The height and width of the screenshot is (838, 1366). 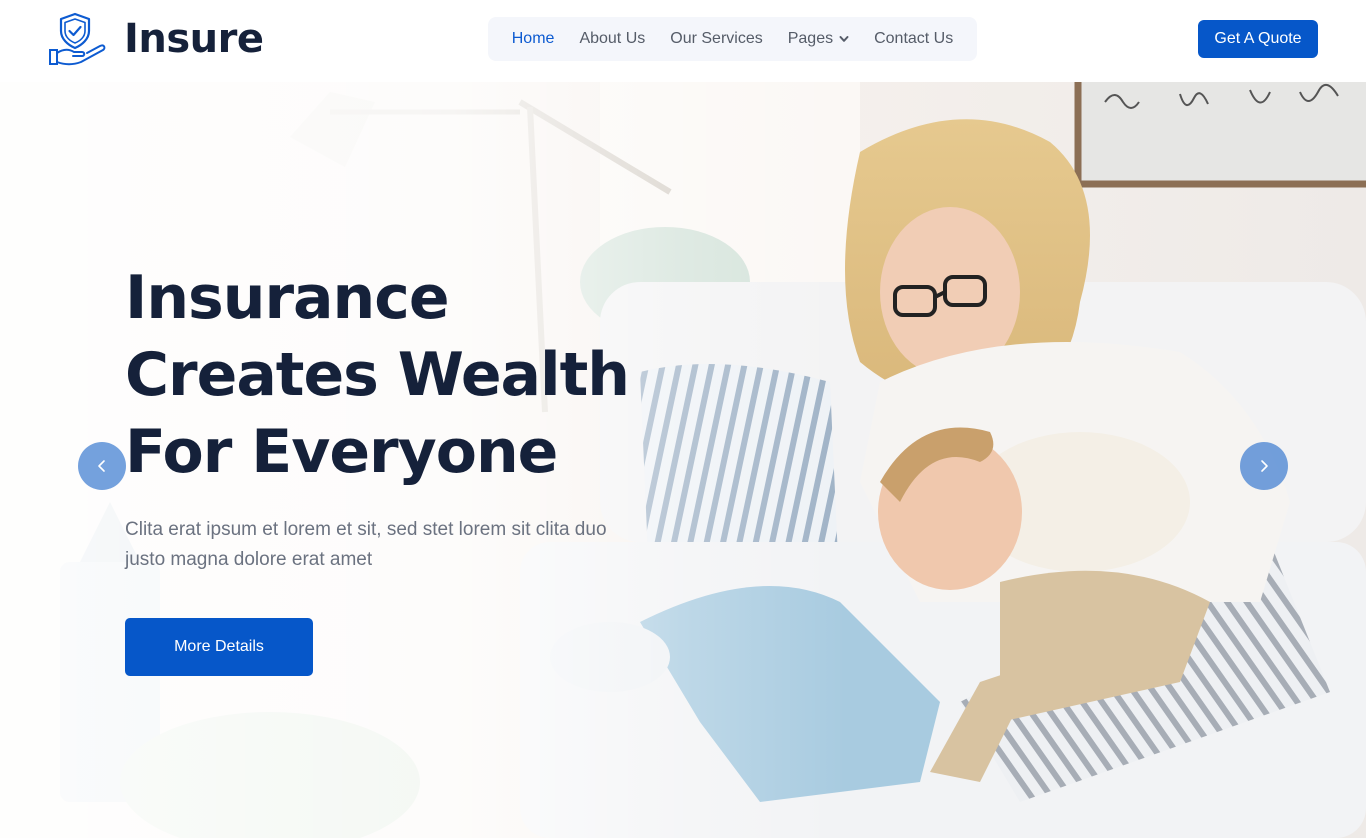 I want to click on nav-item-contact-us: Contact Us, so click(x=913, y=39).